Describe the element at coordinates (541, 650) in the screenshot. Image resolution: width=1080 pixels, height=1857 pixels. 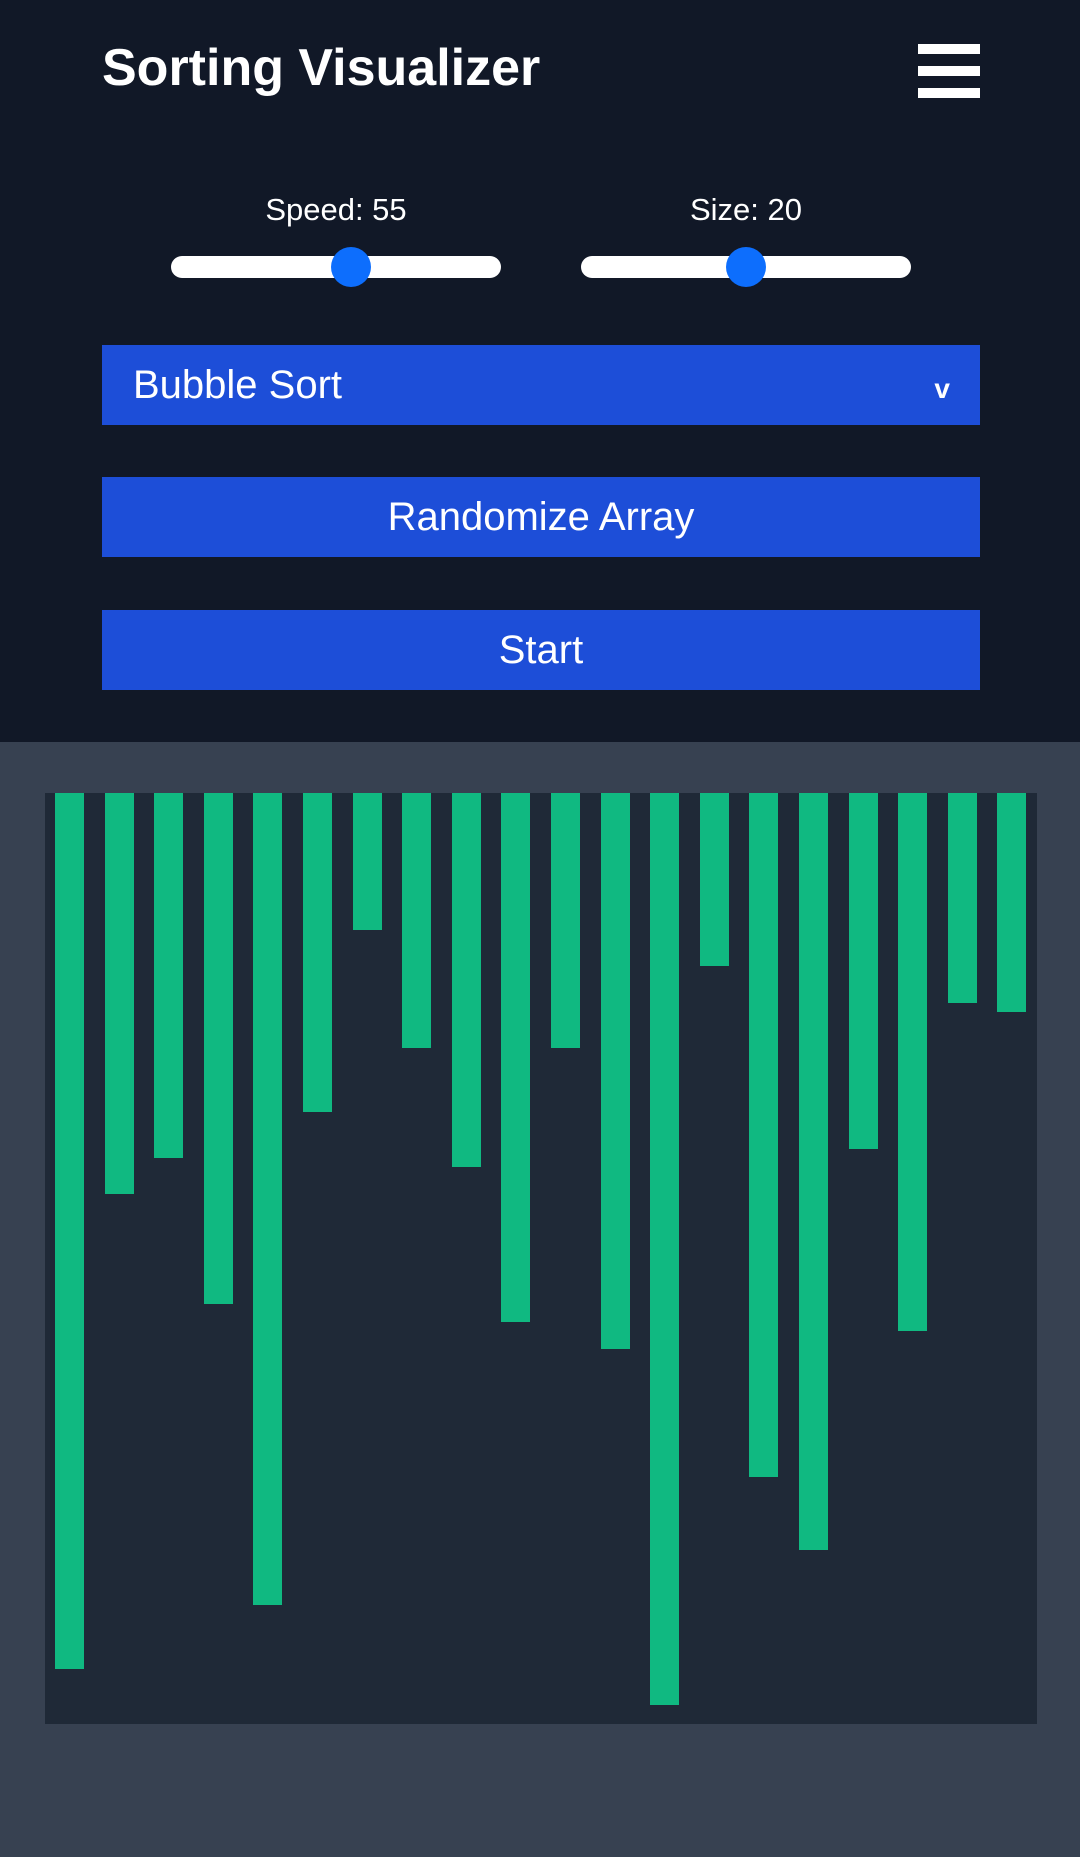
I see `start-button: Start` at that location.